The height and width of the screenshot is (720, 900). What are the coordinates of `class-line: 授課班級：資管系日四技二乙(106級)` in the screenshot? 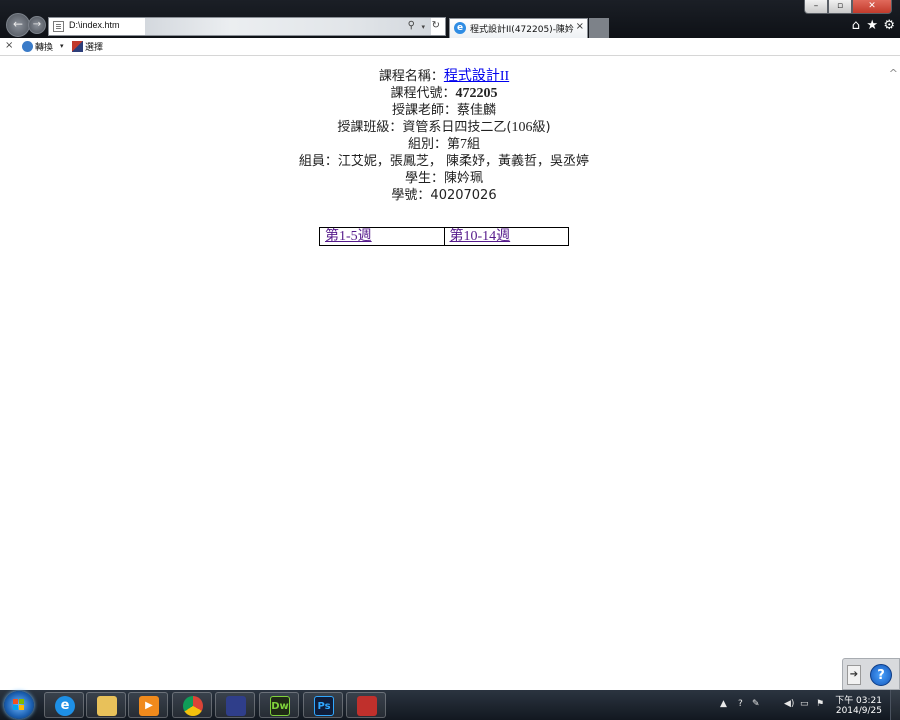 It's located at (444, 127).